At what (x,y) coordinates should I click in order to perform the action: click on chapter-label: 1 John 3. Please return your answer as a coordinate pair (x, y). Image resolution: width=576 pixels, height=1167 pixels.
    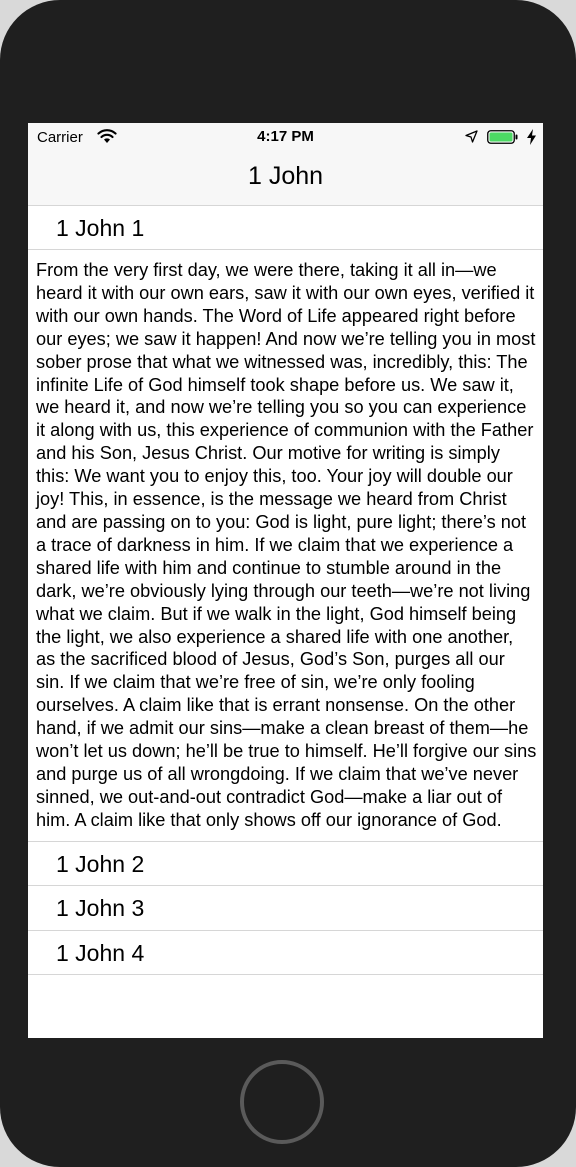
    Looking at the image, I should click on (100, 908).